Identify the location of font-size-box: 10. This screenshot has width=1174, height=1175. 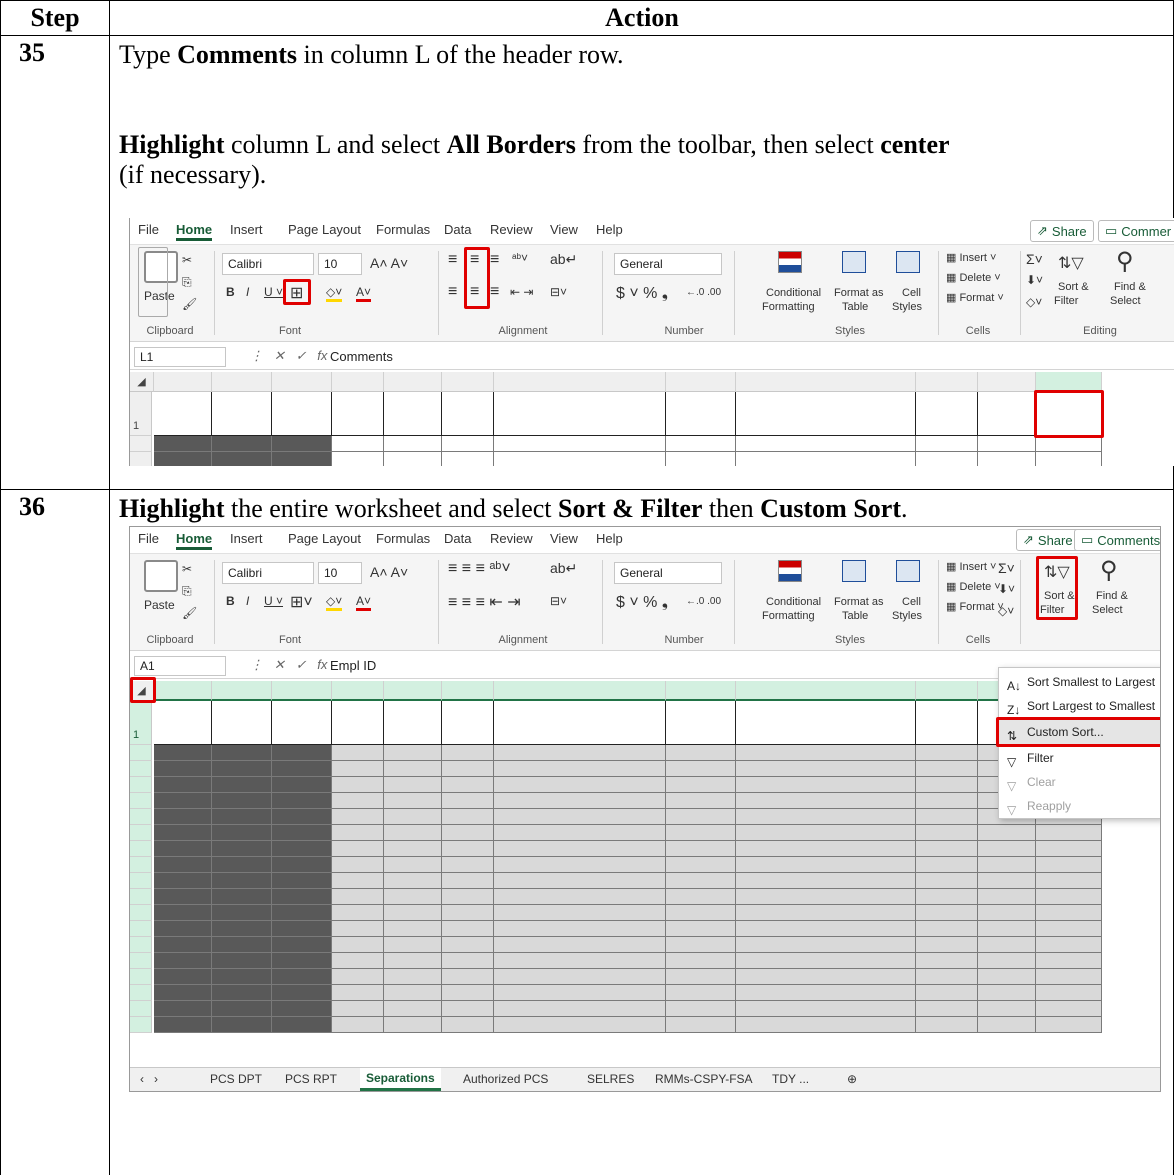
(340, 264).